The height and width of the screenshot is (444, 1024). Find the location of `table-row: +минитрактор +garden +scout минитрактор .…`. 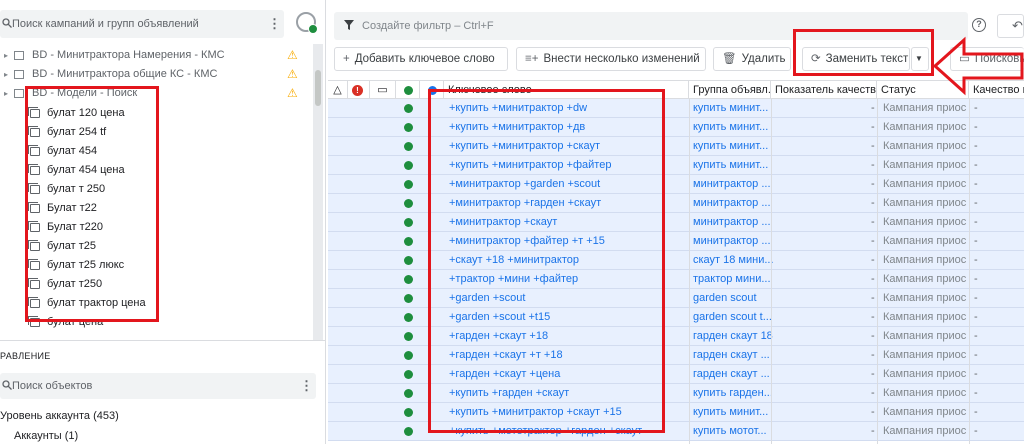

table-row: +минитрактор +garden +scout минитрактор .… is located at coordinates (676, 184).